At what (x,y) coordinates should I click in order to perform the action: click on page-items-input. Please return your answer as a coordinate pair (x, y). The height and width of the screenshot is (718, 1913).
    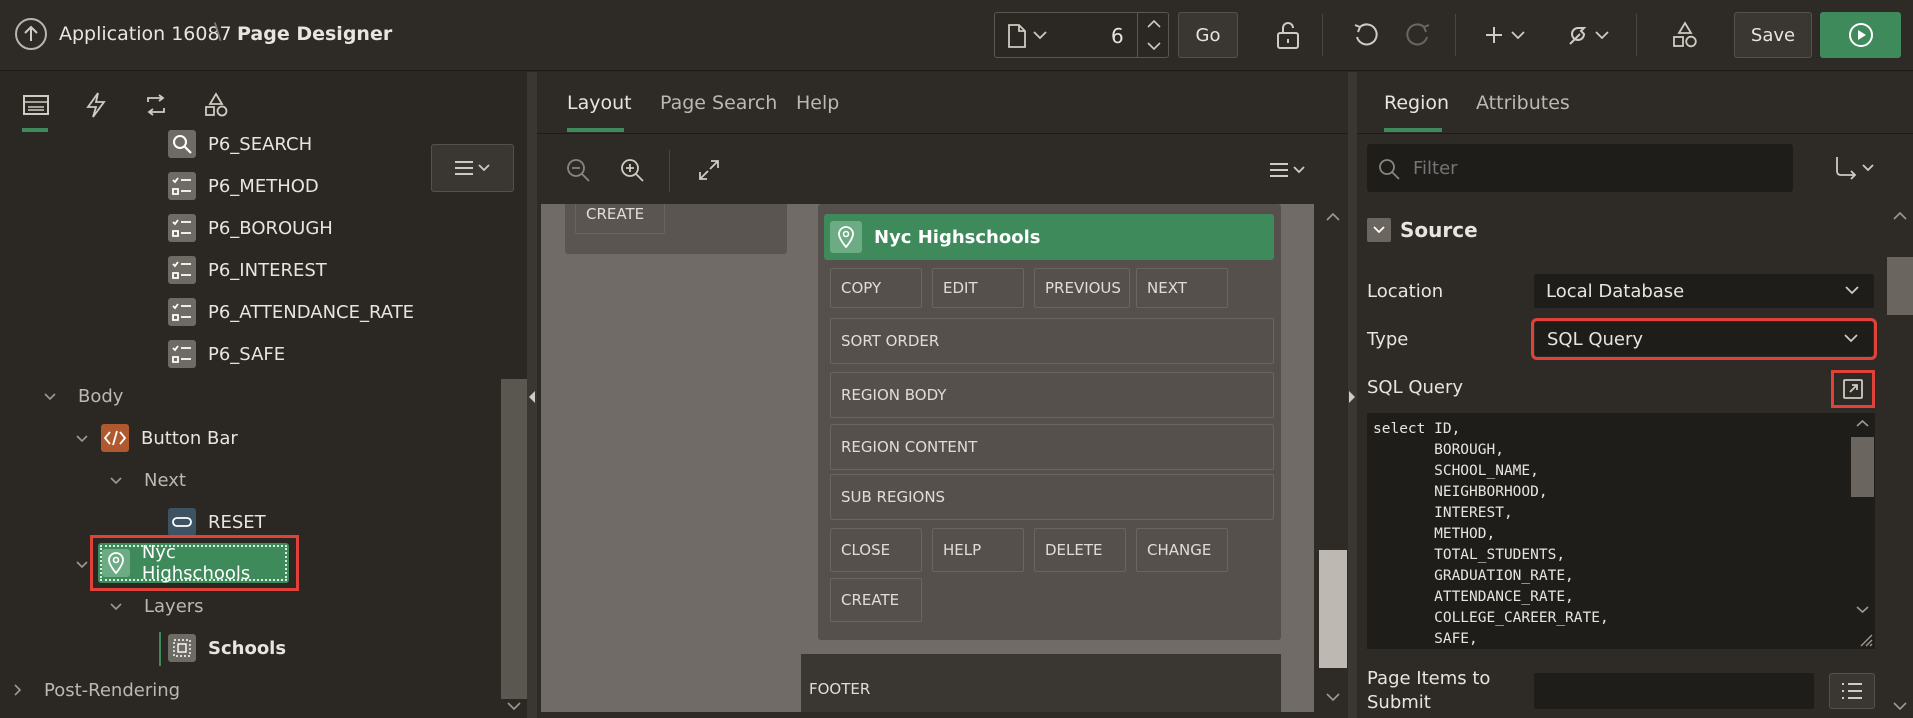
    Looking at the image, I should click on (1674, 691).